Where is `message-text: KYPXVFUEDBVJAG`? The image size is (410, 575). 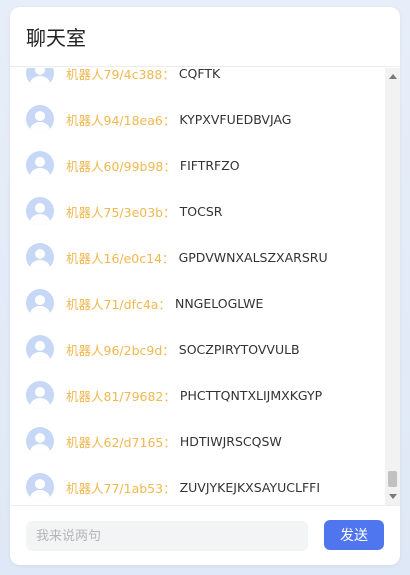 message-text: KYPXVFUEDBVJAG is located at coordinates (235, 119).